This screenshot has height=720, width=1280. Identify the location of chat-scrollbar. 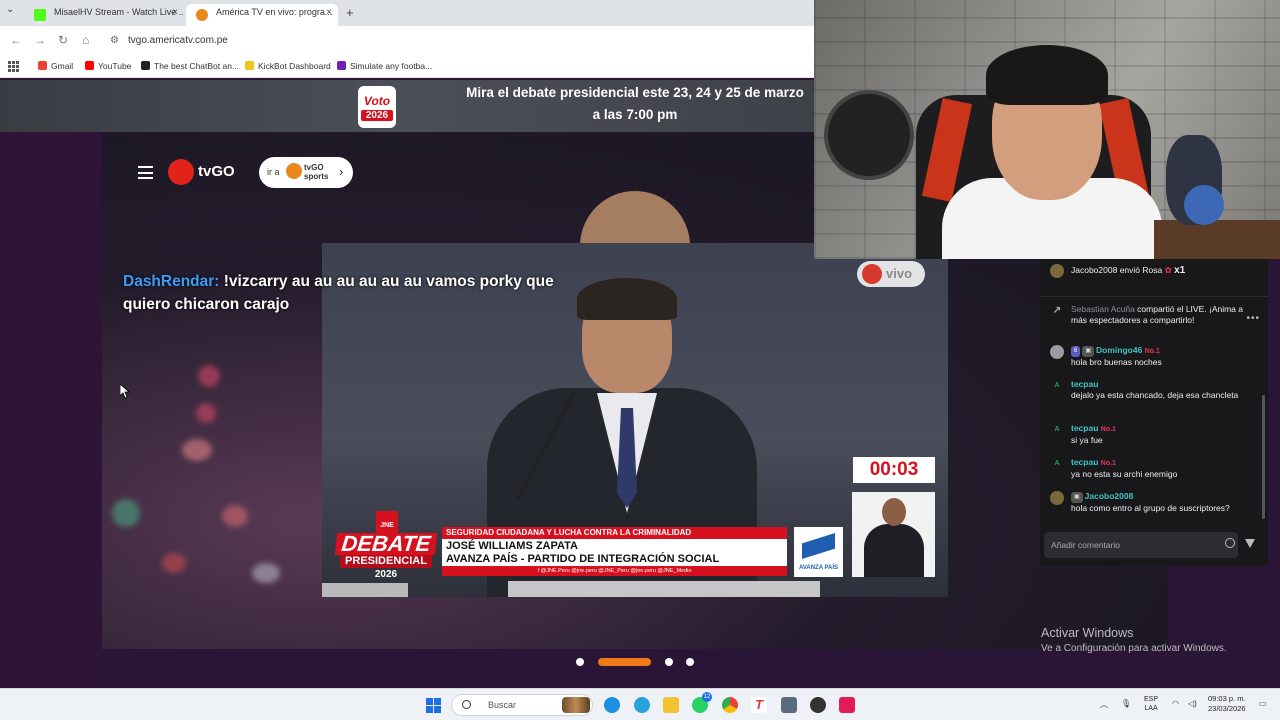
(1263, 457).